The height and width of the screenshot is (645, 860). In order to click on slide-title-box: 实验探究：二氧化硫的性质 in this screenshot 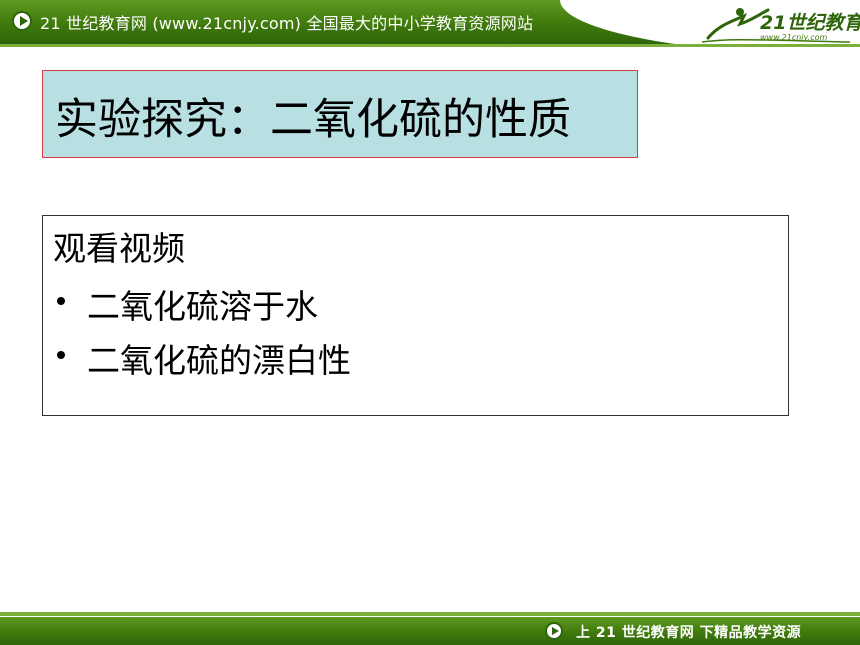, I will do `click(340, 114)`.